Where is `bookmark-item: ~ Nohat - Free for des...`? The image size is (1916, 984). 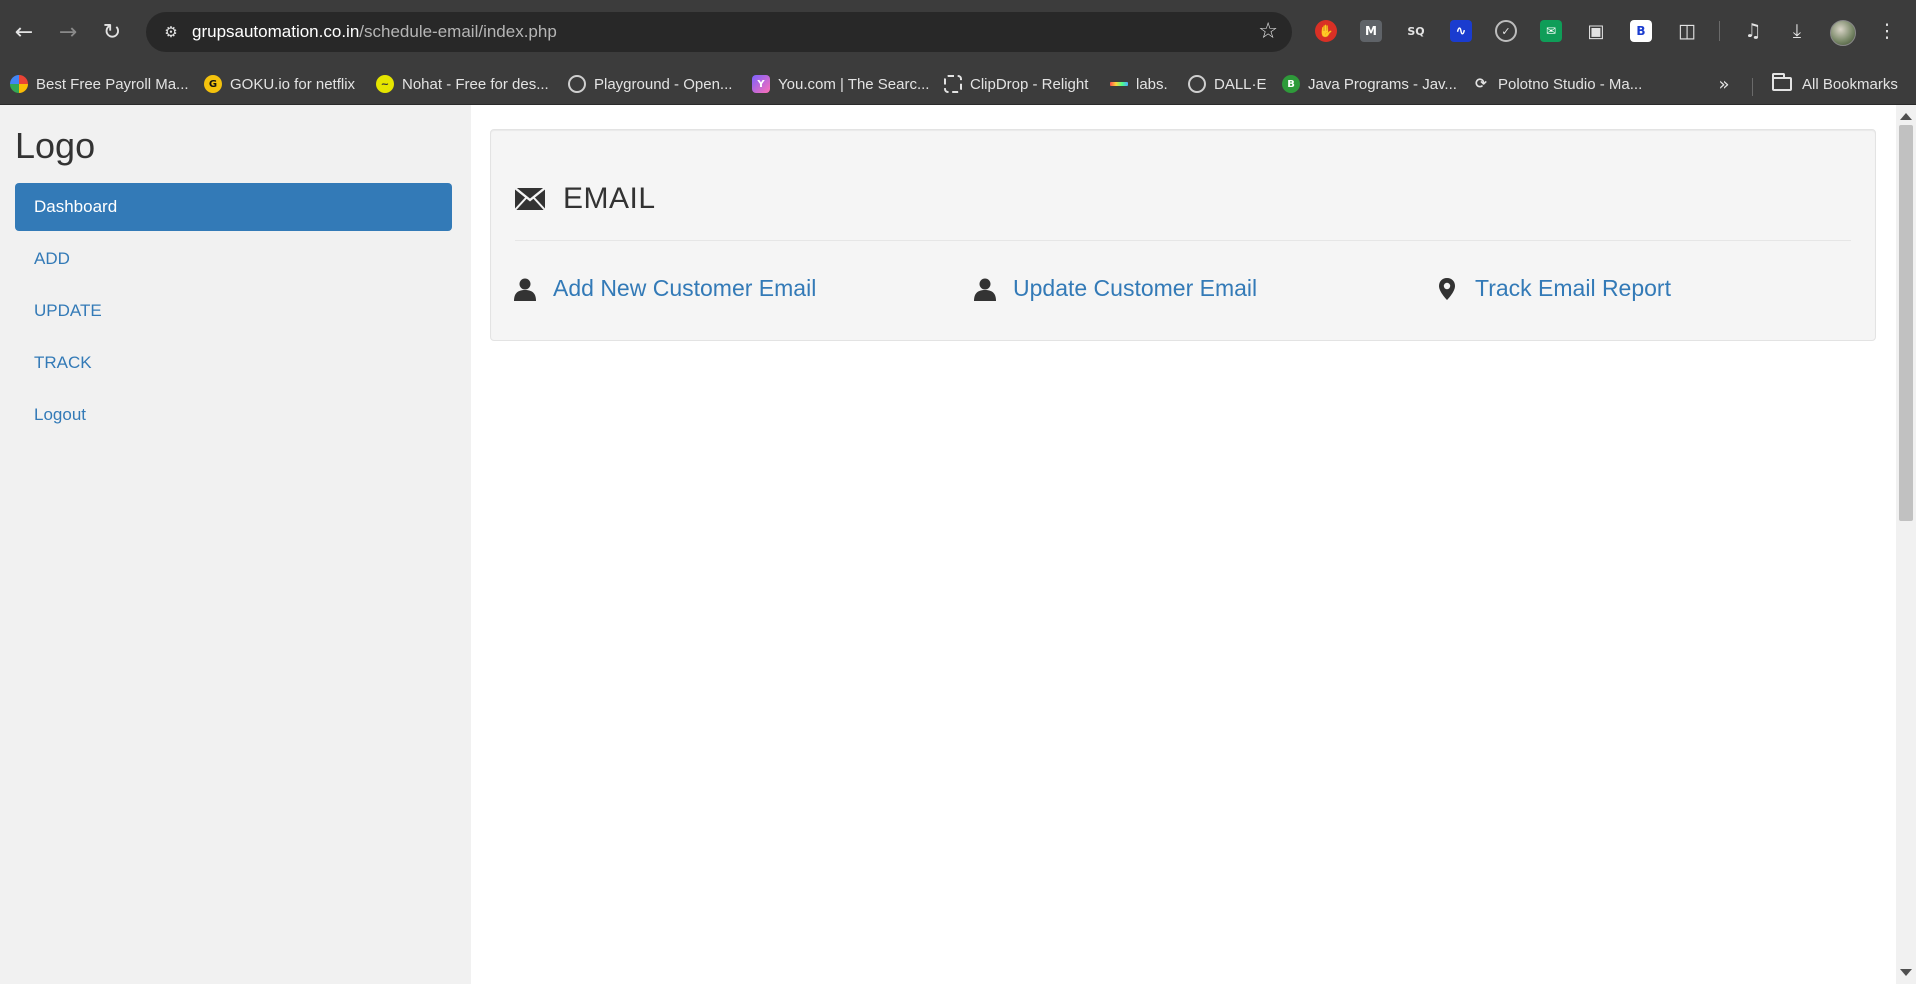 bookmark-item: ~ Nohat - Free for des... is located at coordinates (462, 84).